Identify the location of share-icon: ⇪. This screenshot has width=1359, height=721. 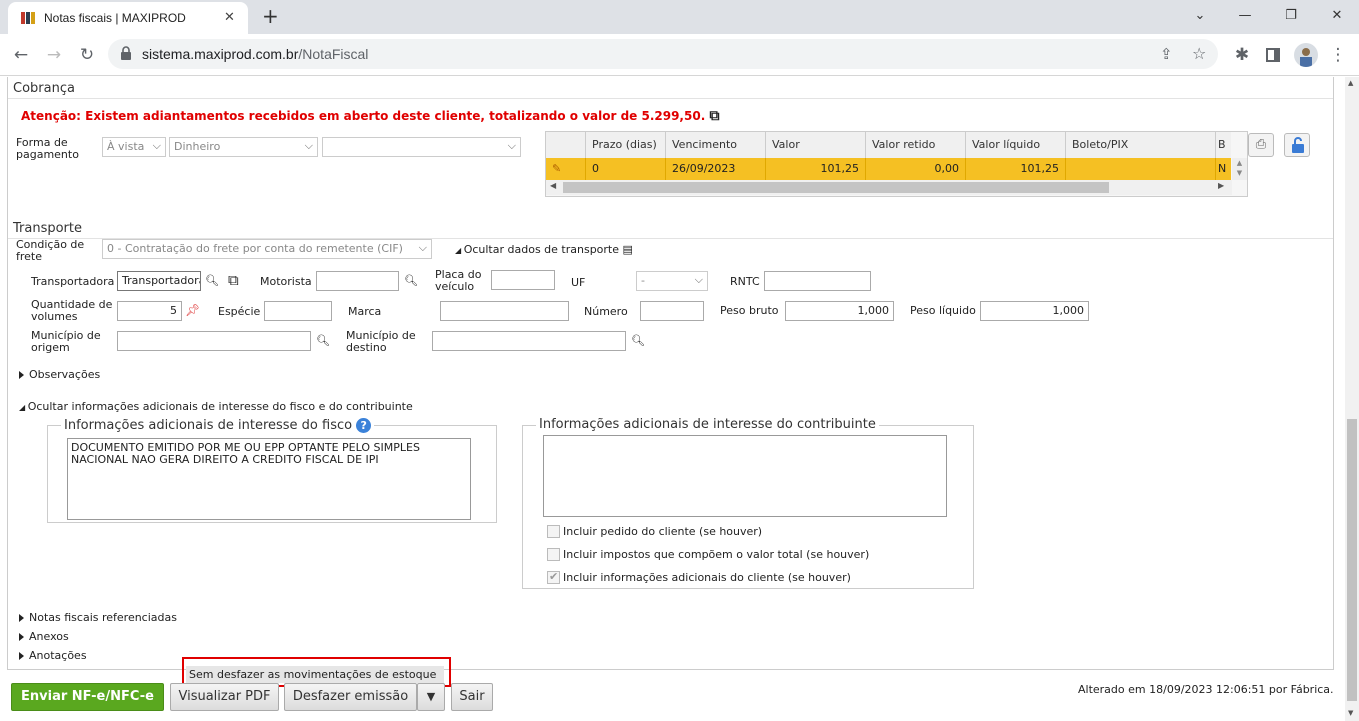
(1166, 54).